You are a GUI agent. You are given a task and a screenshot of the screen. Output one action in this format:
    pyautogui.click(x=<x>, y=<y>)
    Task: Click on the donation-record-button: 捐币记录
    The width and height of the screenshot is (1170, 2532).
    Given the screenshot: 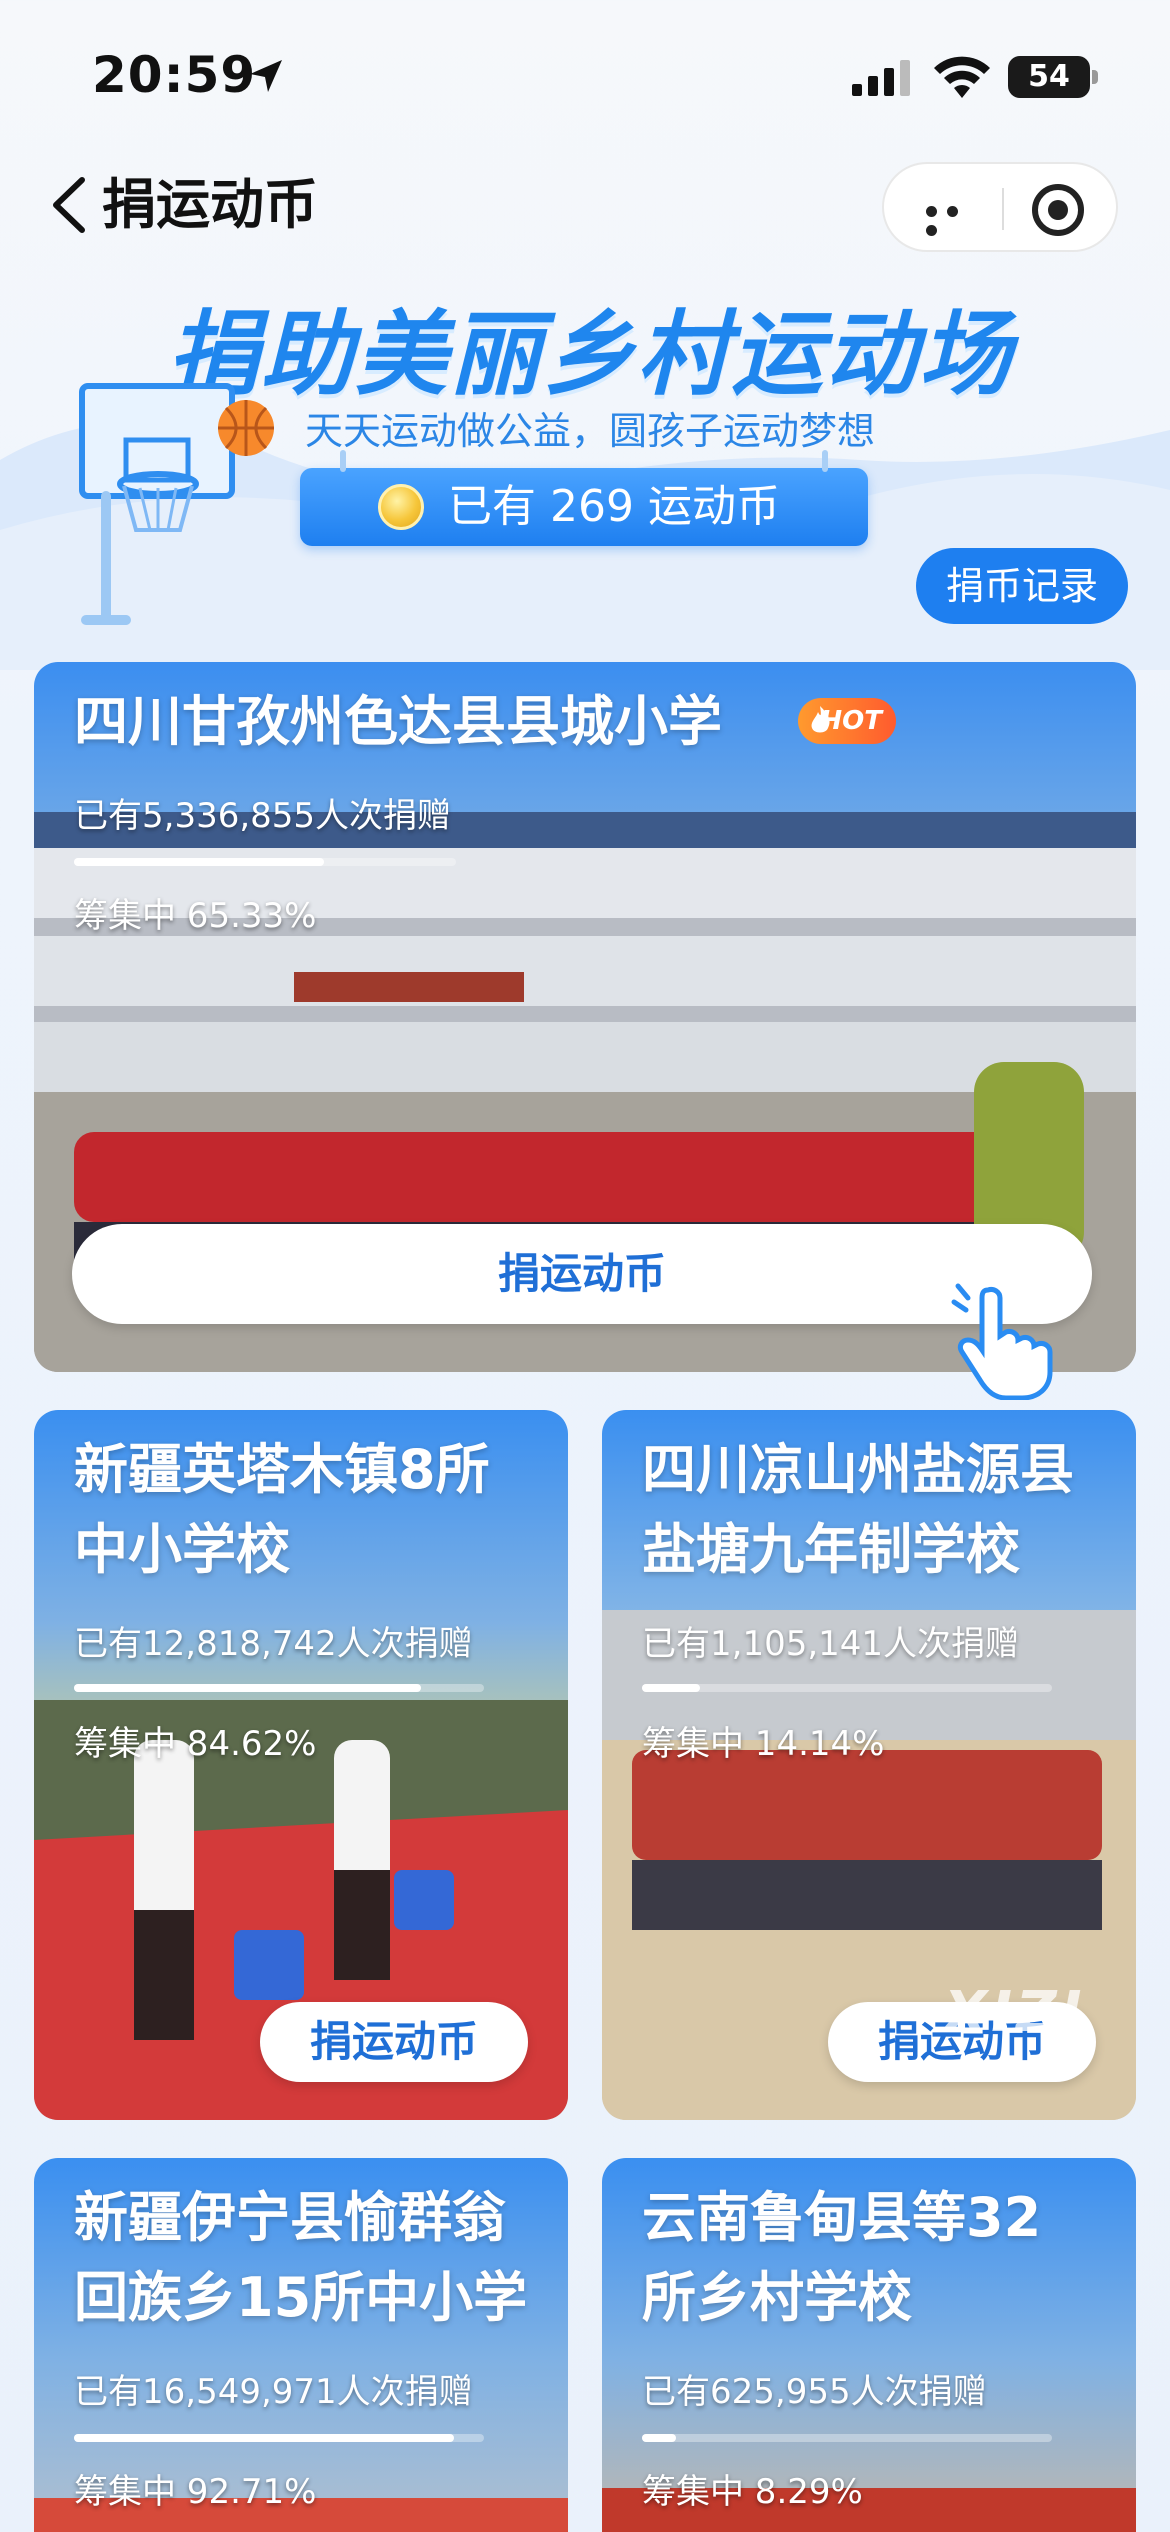 What is the action you would take?
    pyautogui.click(x=1022, y=586)
    